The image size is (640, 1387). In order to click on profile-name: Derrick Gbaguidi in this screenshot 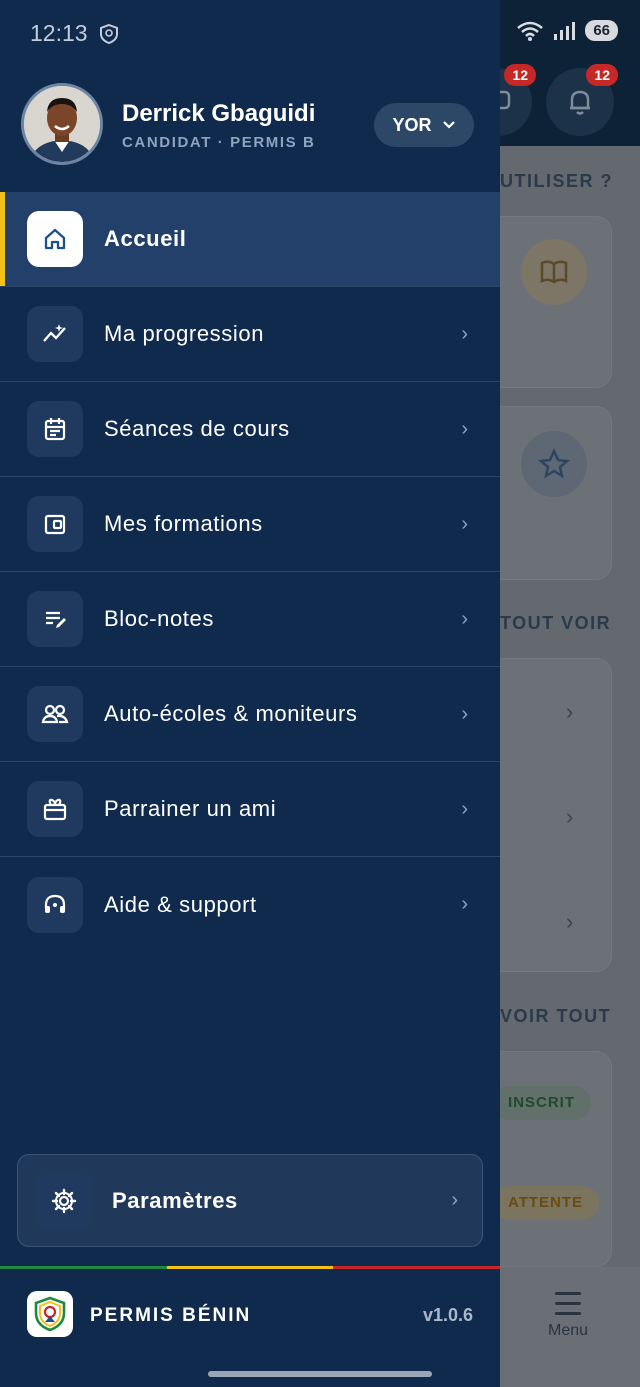, I will do `click(219, 113)`.